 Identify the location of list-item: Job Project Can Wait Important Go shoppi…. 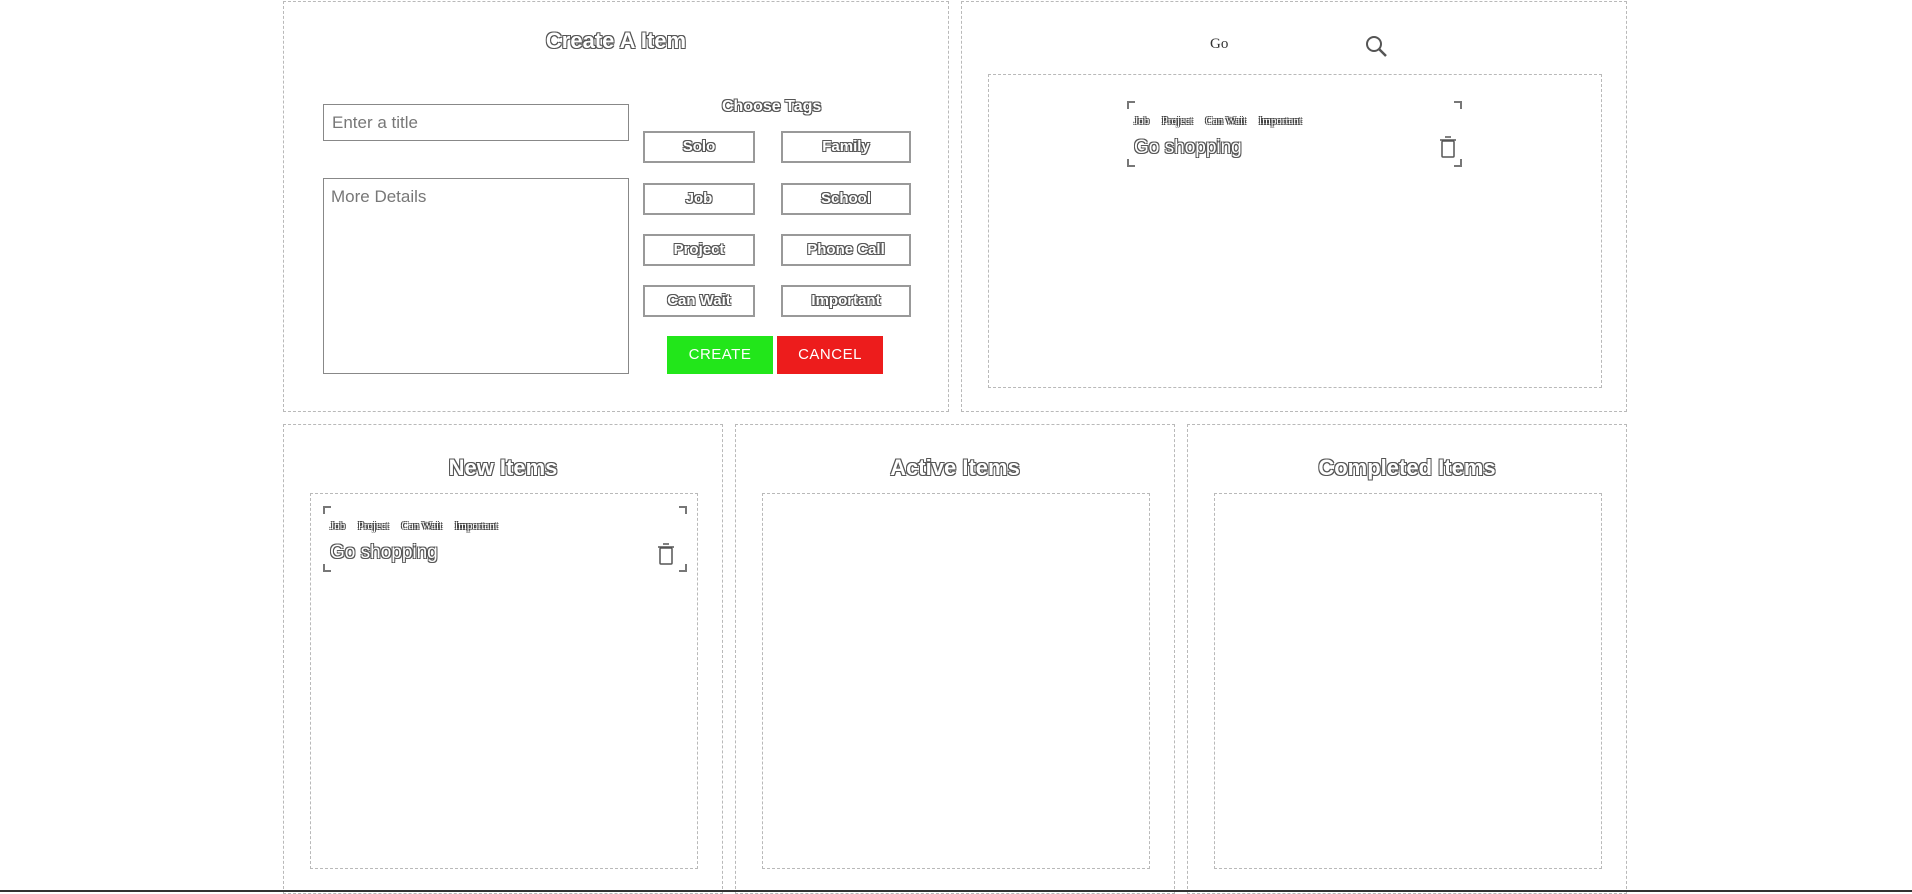
(505, 539).